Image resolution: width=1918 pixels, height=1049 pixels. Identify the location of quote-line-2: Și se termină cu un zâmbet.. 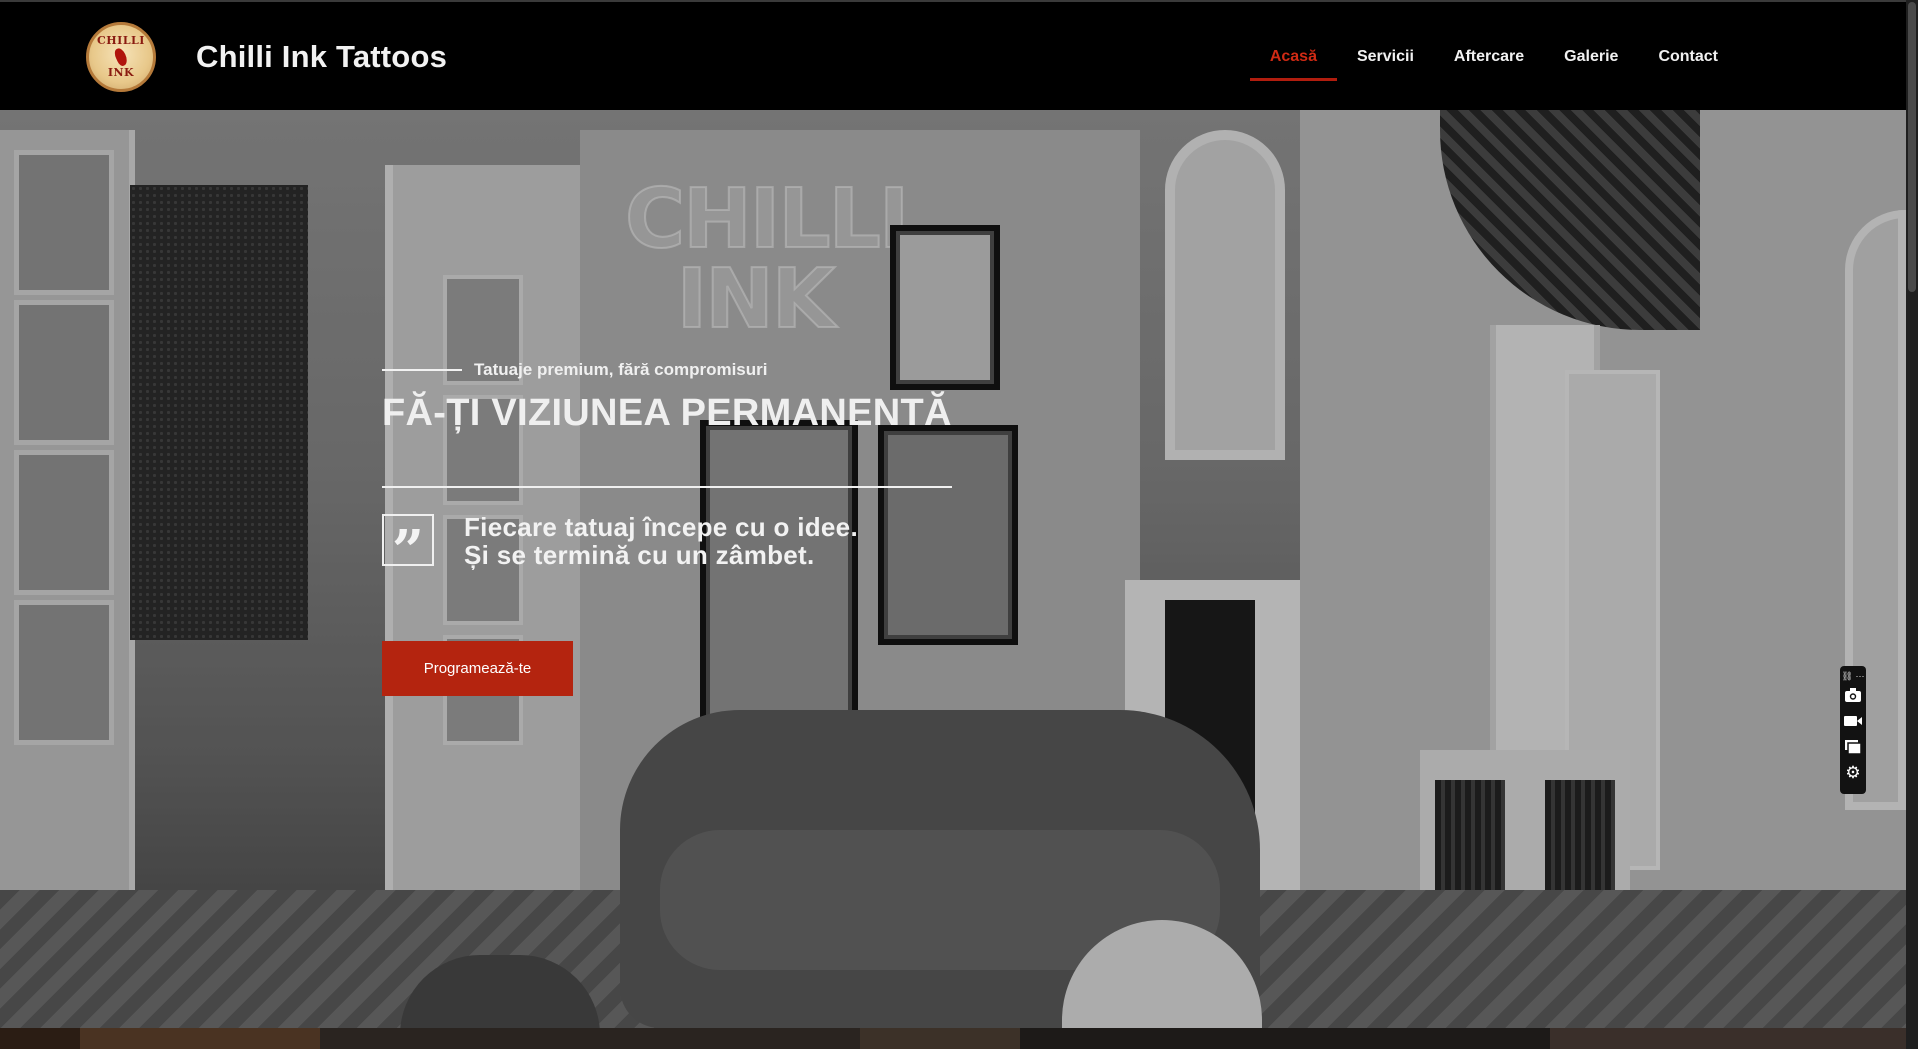
(639, 555).